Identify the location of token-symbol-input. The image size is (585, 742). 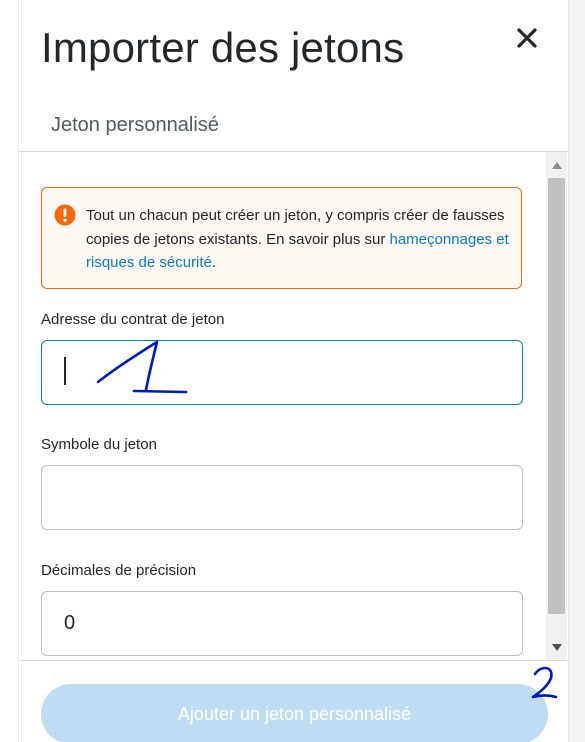
(282, 497).